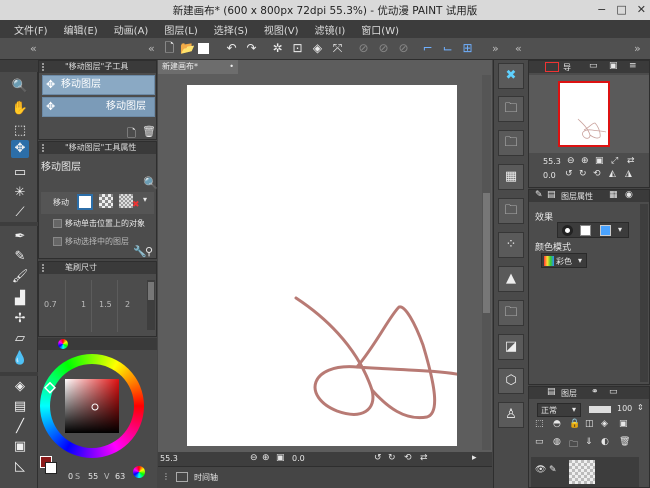 Image resolution: width=650 pixels, height=488 pixels. I want to click on zoom-icon: 🔍, so click(150, 183).